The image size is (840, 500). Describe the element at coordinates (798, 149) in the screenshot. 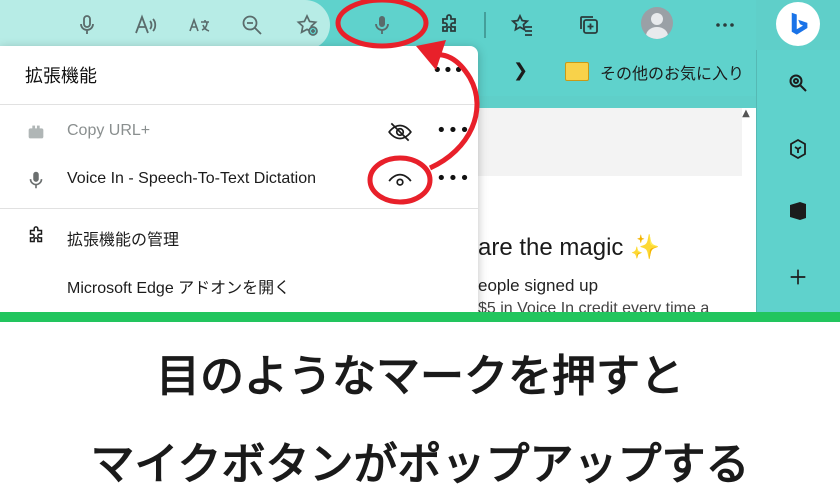

I see `copilot-icon` at that location.